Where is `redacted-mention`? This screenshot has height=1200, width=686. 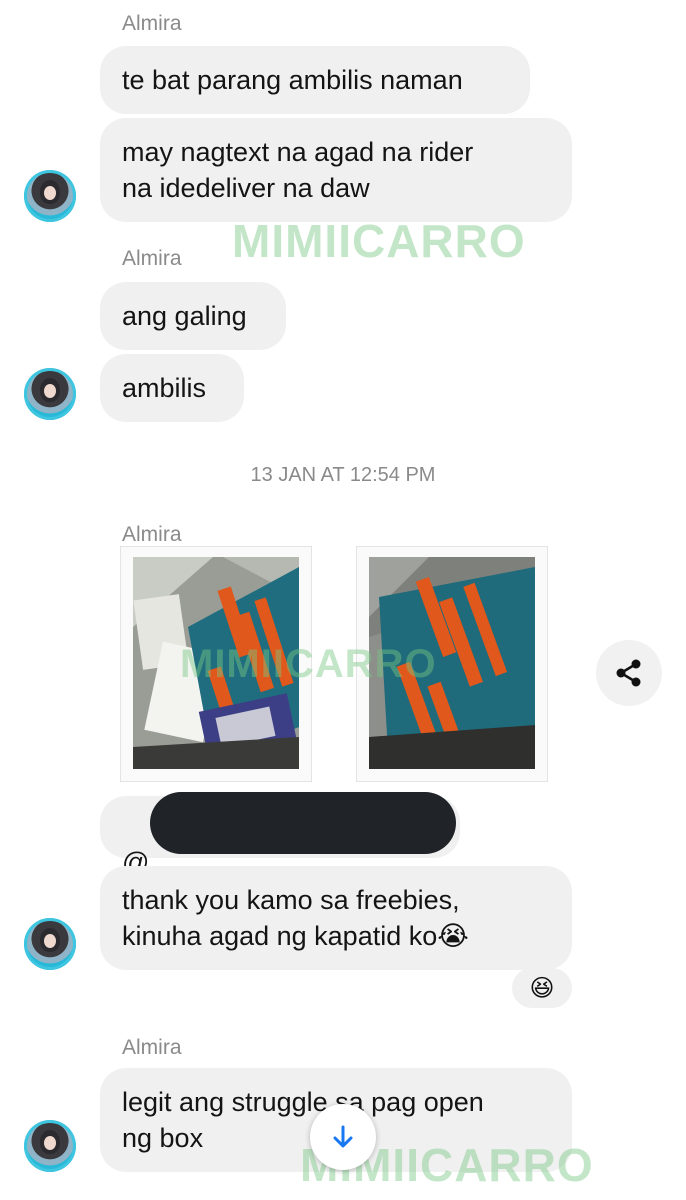 redacted-mention is located at coordinates (303, 823).